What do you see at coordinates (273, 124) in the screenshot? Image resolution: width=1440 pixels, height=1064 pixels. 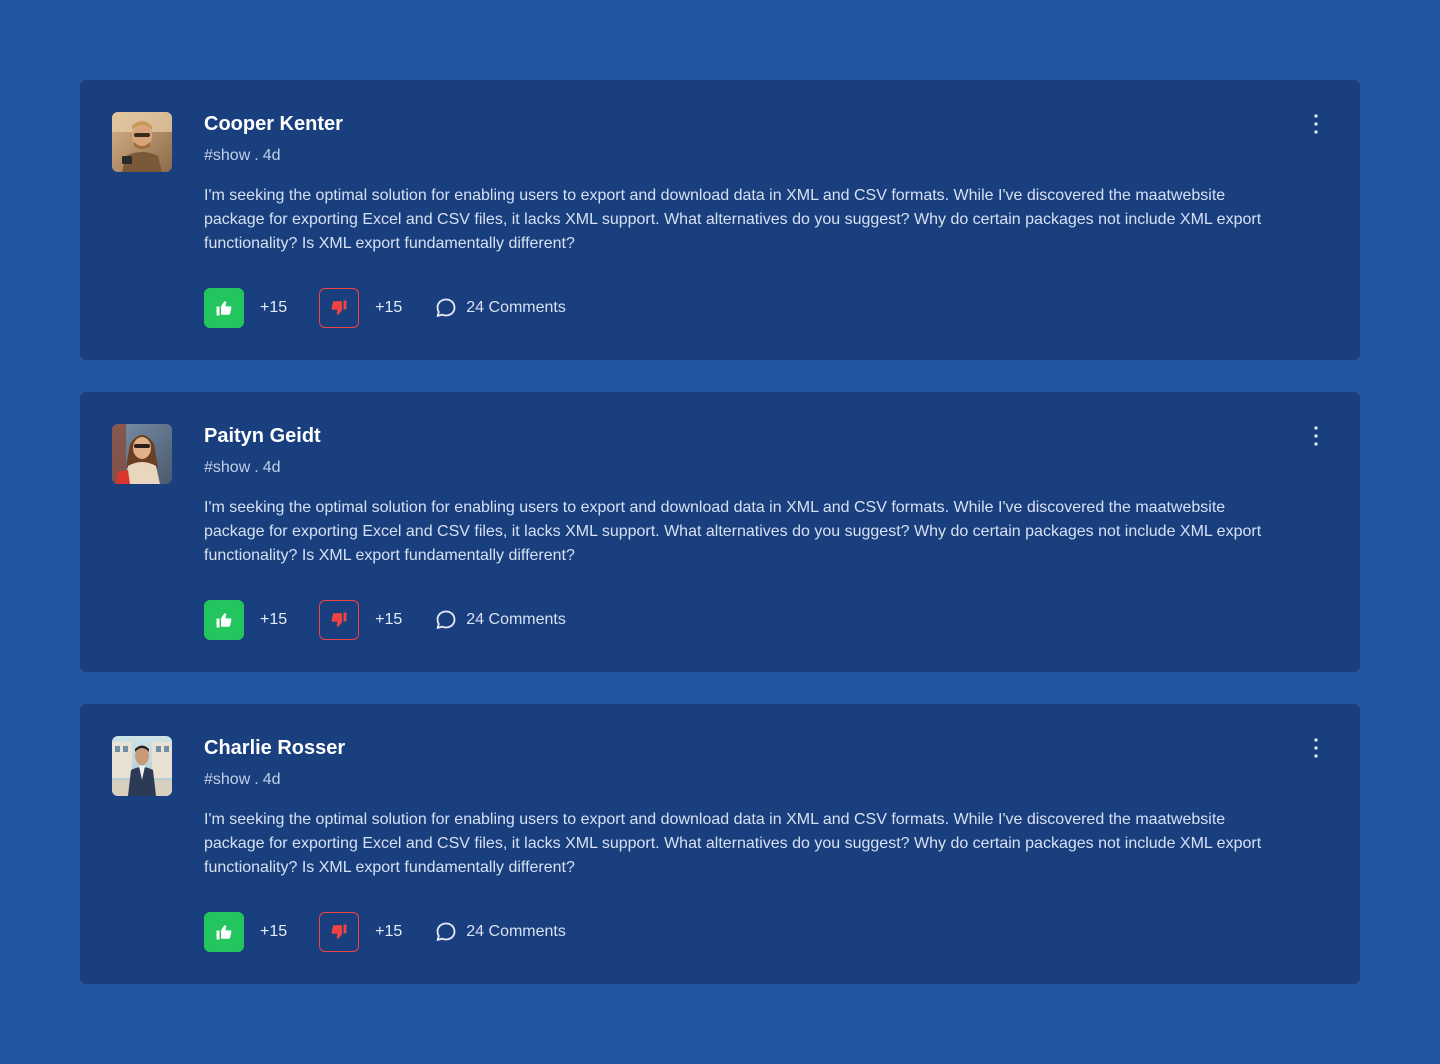 I see `author-name: Cooper Kenter` at bounding box center [273, 124].